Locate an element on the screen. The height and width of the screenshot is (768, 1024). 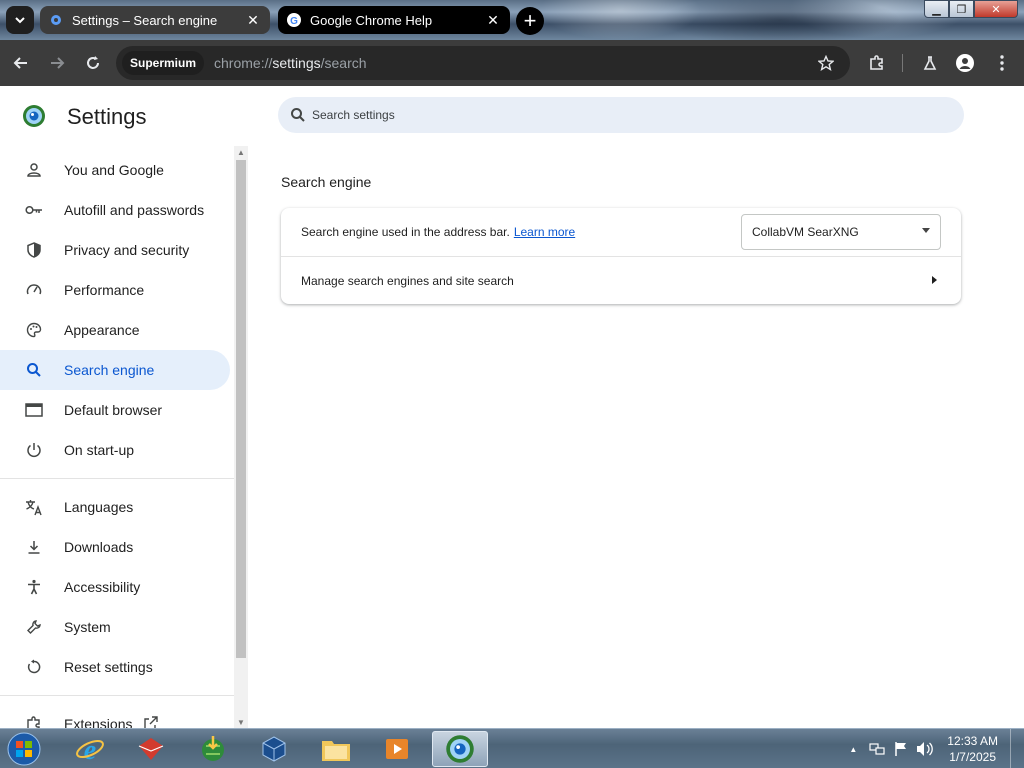
volume-icon is located at coordinates (925, 749).